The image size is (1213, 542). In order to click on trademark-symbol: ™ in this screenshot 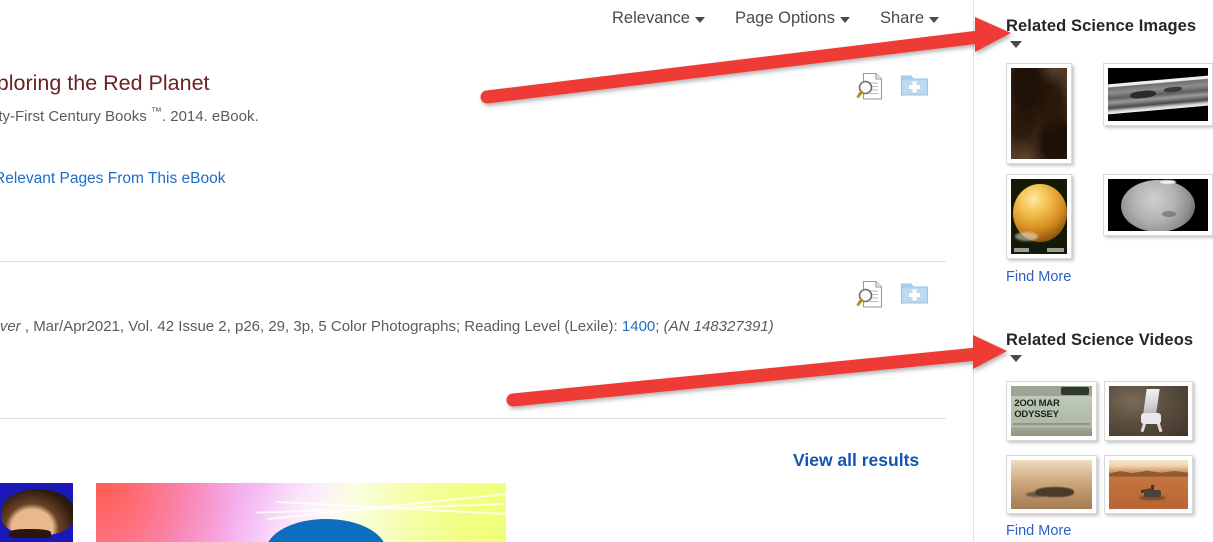, I will do `click(156, 112)`.